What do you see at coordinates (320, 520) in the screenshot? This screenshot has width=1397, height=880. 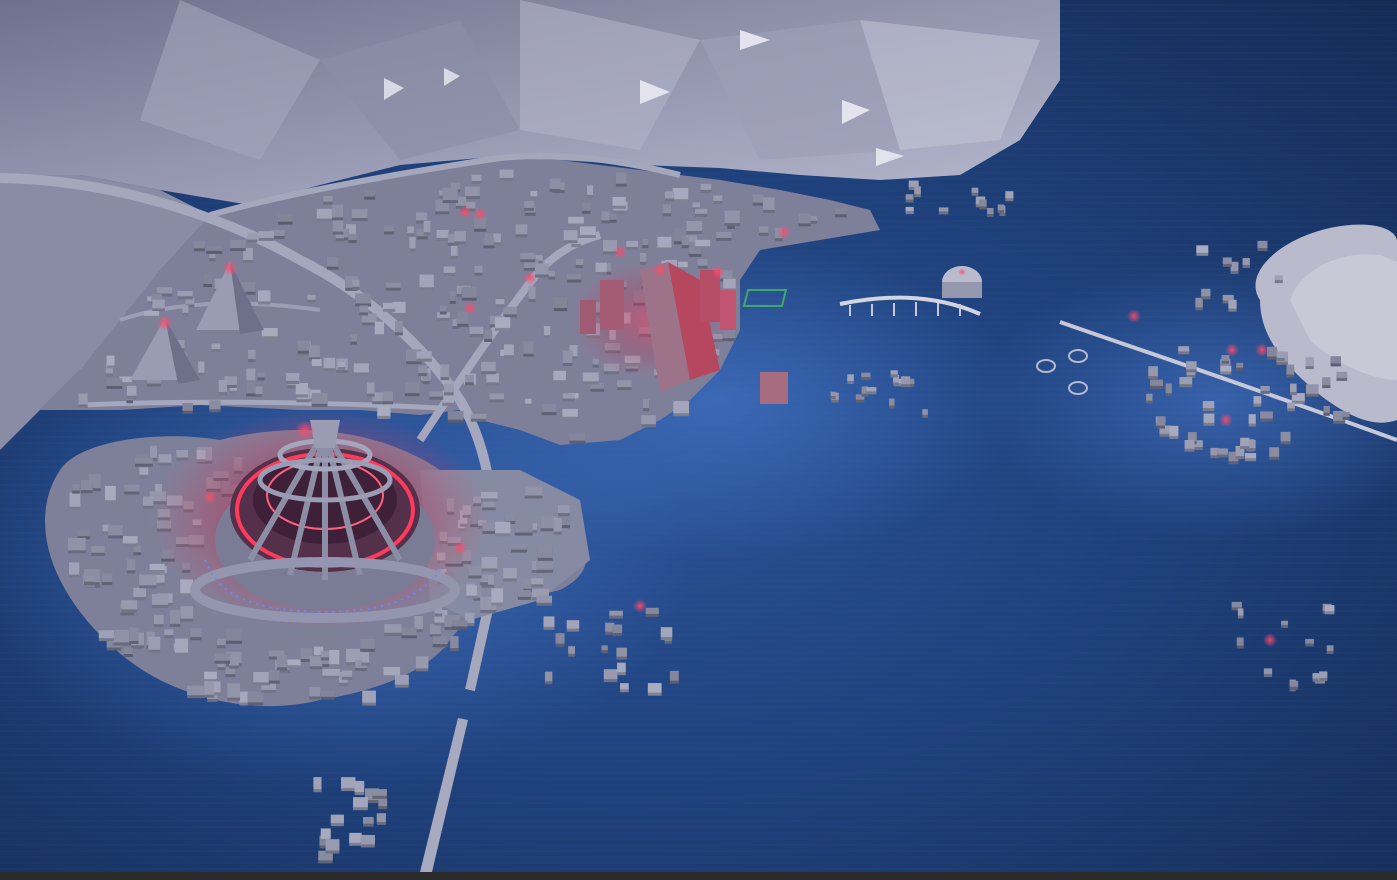 I see `dome-arena` at bounding box center [320, 520].